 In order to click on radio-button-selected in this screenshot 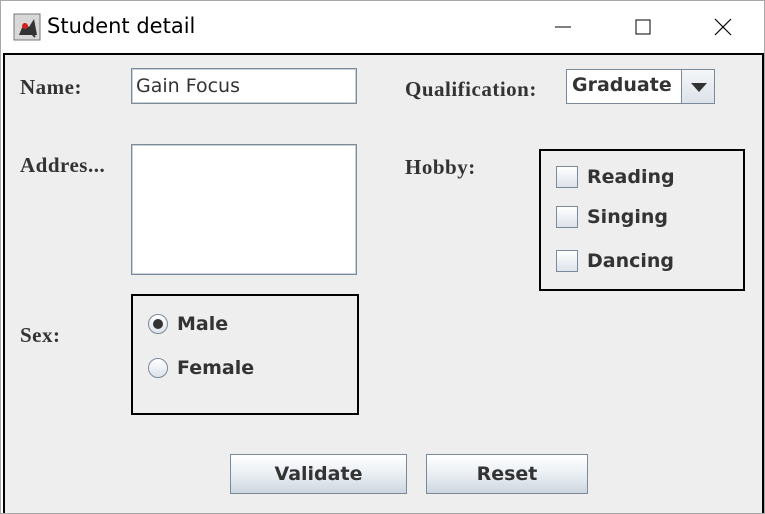, I will do `click(158, 324)`.